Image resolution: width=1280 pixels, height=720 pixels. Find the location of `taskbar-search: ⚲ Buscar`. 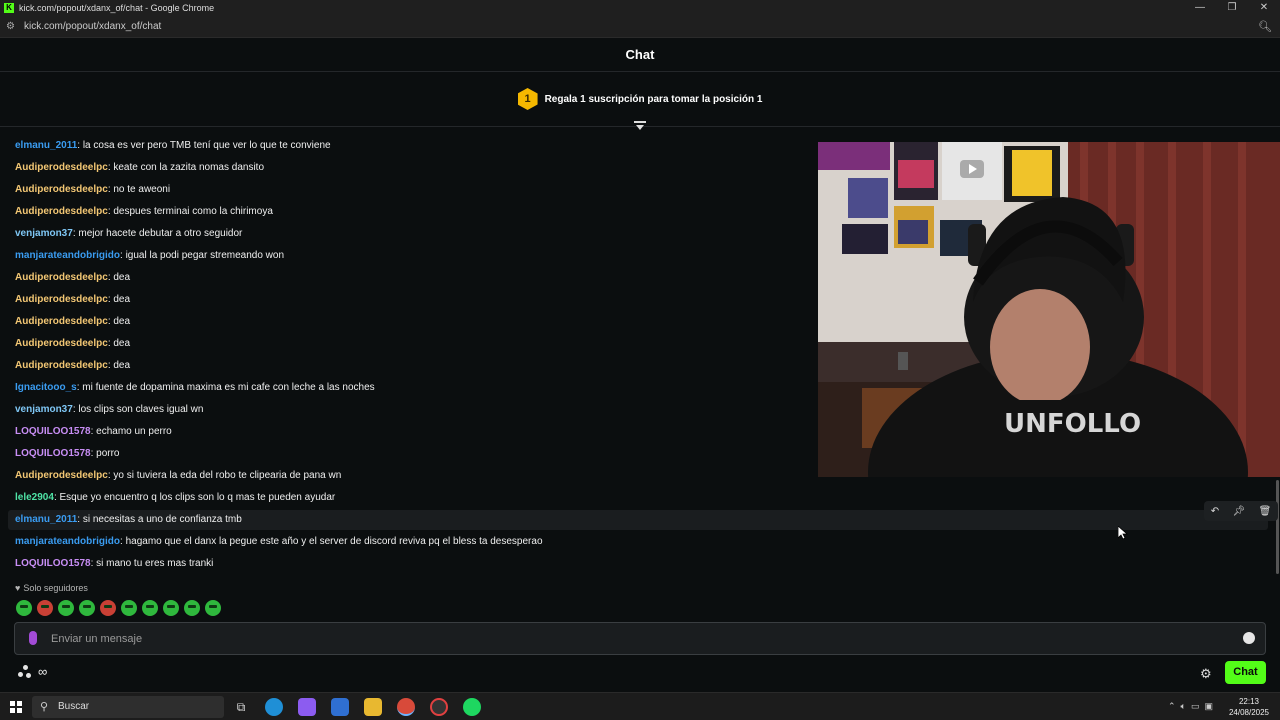

taskbar-search: ⚲ Buscar is located at coordinates (128, 707).